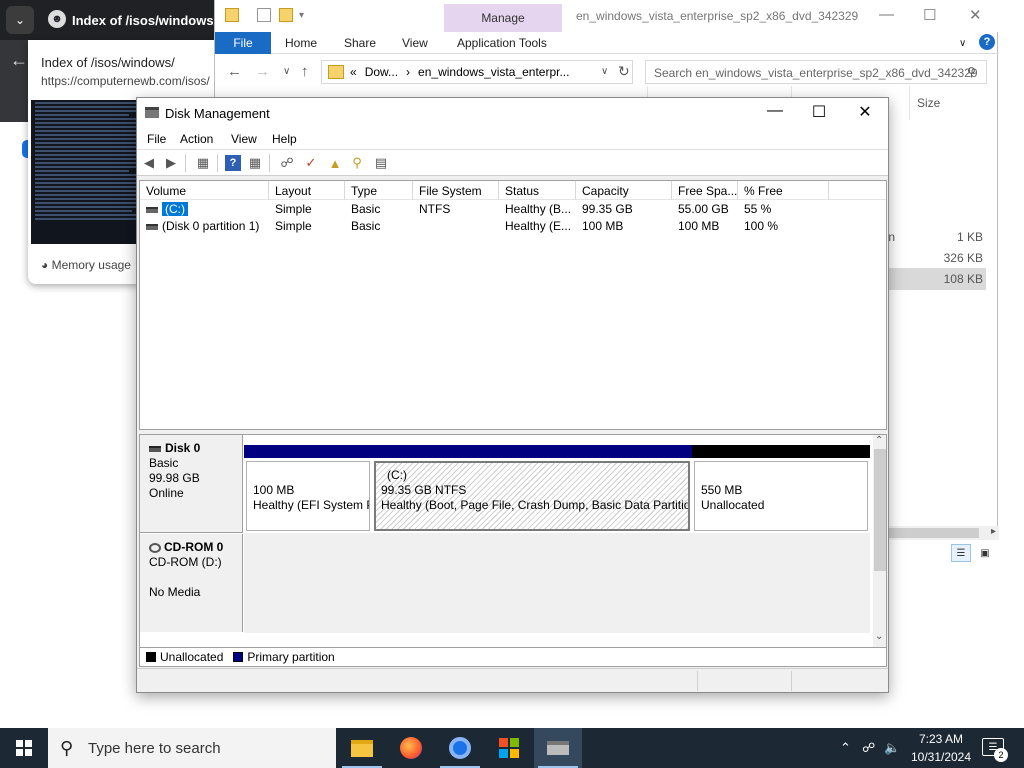 This screenshot has height=768, width=1024. Describe the element at coordinates (558, 748) in the screenshot. I see `taskbar-disk-management` at that location.